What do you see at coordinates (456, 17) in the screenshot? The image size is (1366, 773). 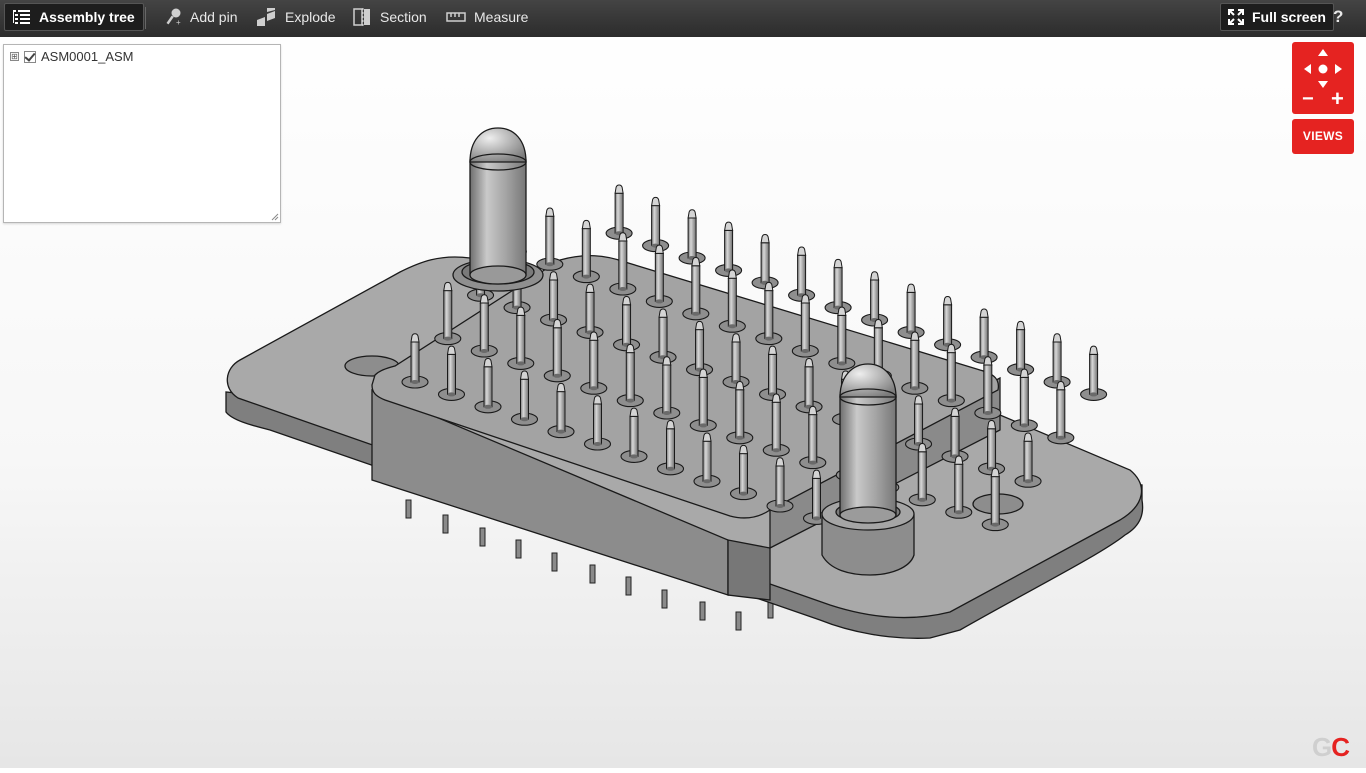 I see `ruler-icon` at bounding box center [456, 17].